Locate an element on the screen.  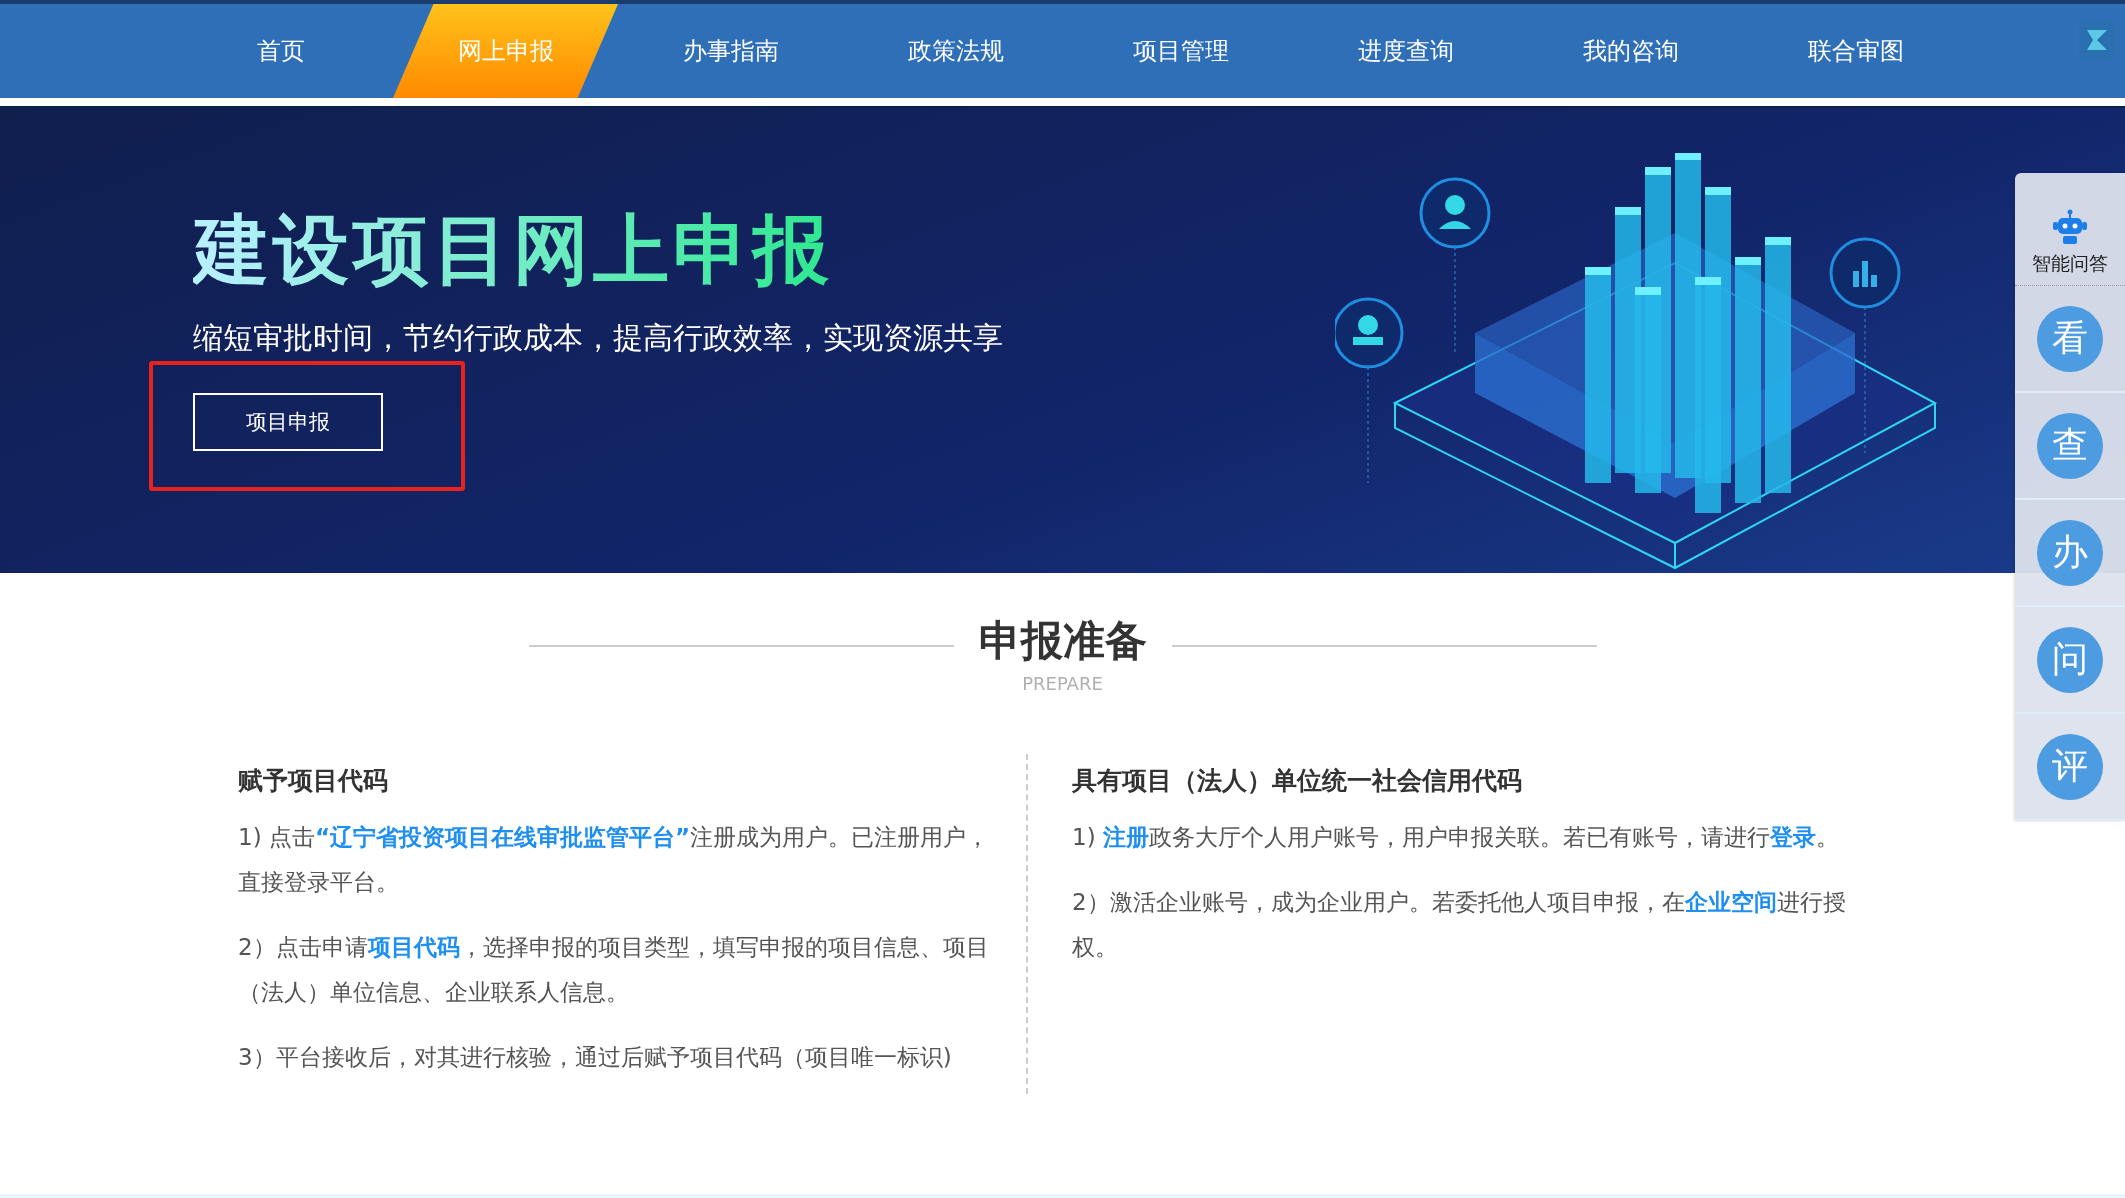
section-title: 申报准备 is located at coordinates (1062, 641).